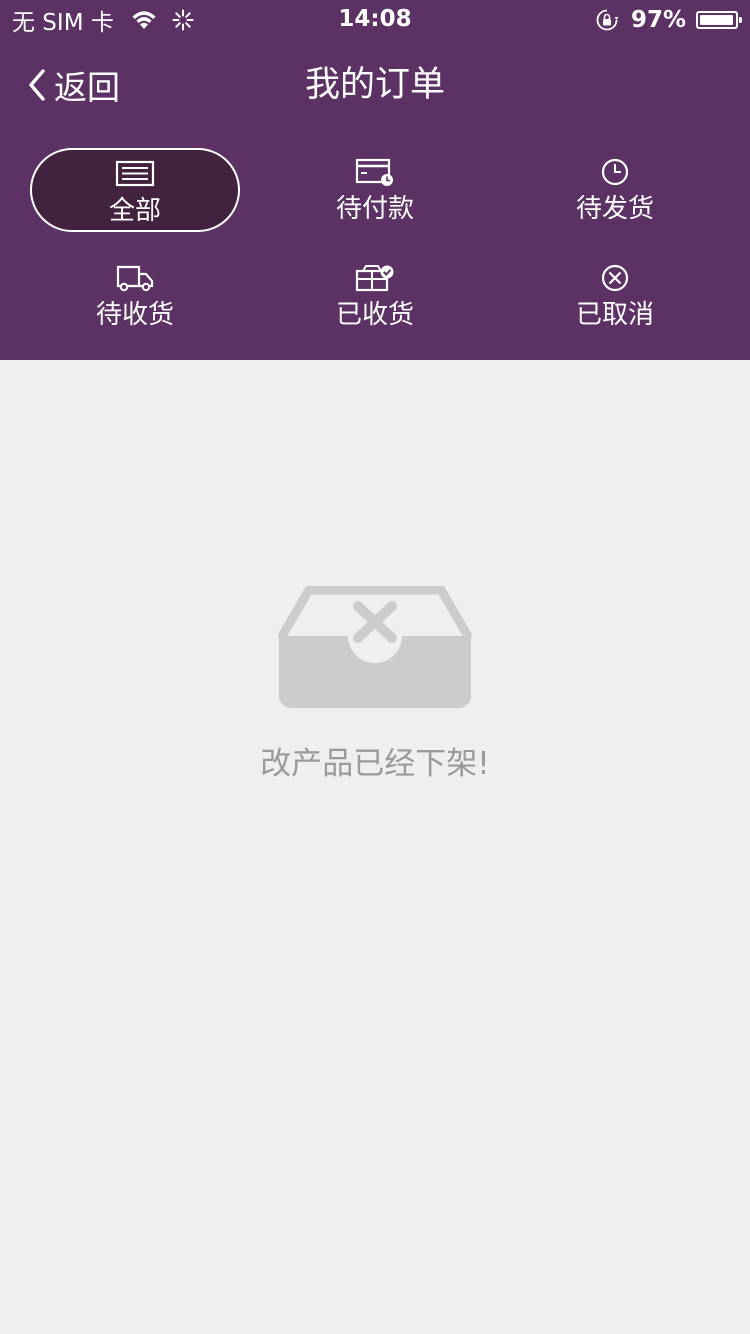 This screenshot has width=750, height=1334. Describe the element at coordinates (614, 315) in the screenshot. I see `tab-label: 已取消` at that location.